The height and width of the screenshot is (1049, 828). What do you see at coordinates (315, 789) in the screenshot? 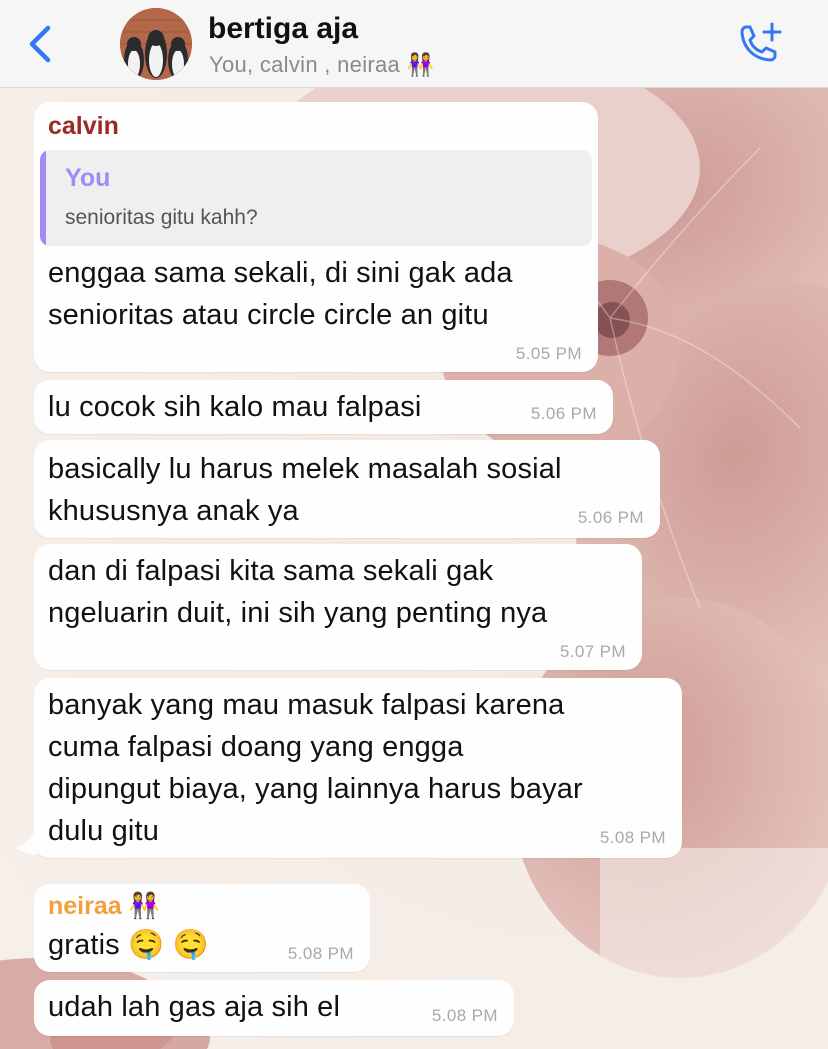
I see `message-line: dipungut biaya, yang lainnya harus bayar` at bounding box center [315, 789].